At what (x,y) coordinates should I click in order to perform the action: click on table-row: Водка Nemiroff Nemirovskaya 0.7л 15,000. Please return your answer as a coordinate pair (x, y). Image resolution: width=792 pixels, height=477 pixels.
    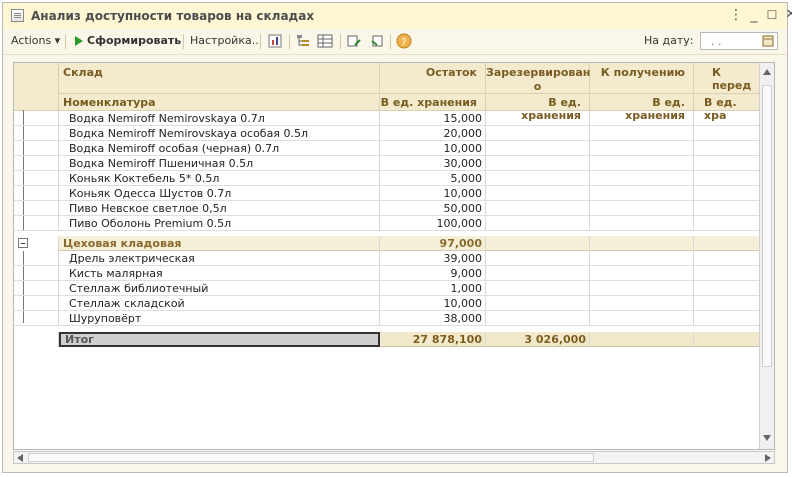
    Looking at the image, I should click on (388, 118).